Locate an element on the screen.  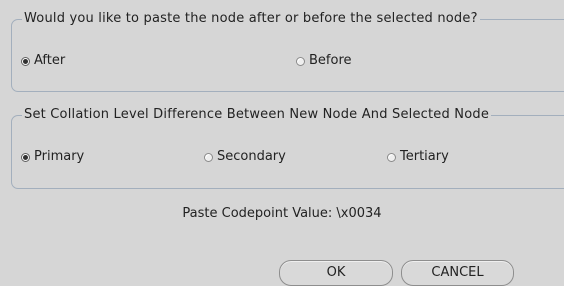
cancel-button: CANCEL is located at coordinates (457, 273).